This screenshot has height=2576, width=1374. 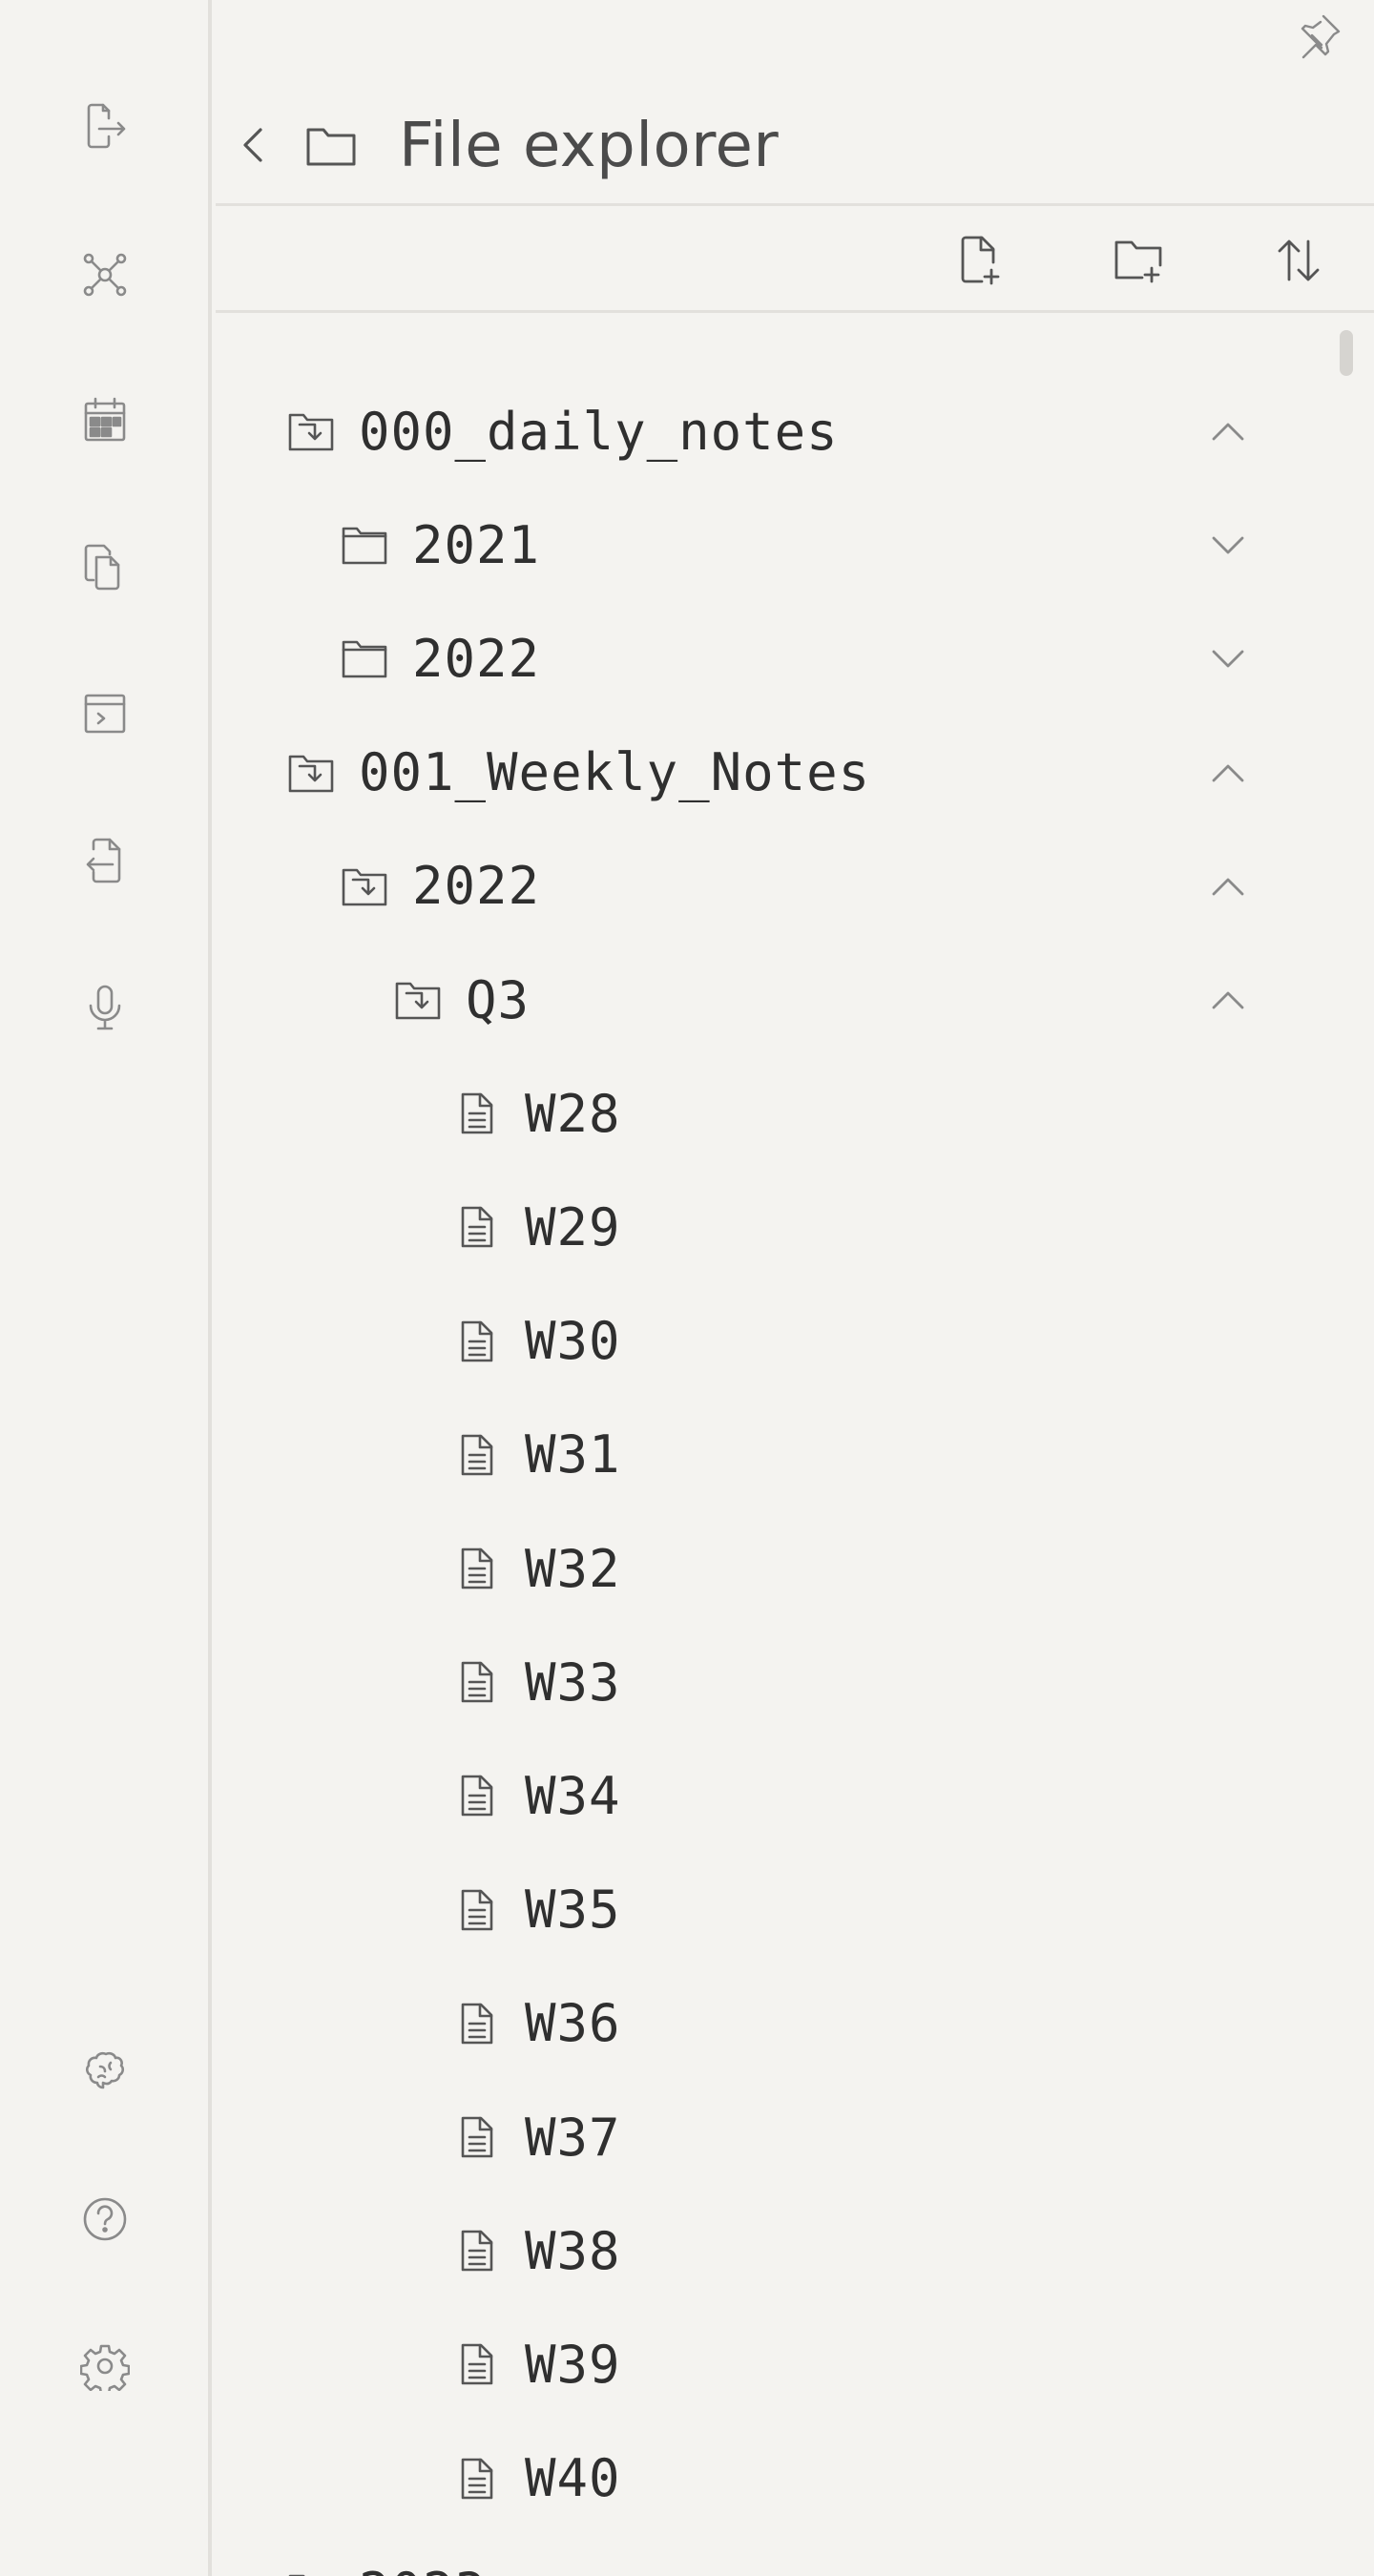 I want to click on ribbon-copy-files-button, so click(x=105, y=567).